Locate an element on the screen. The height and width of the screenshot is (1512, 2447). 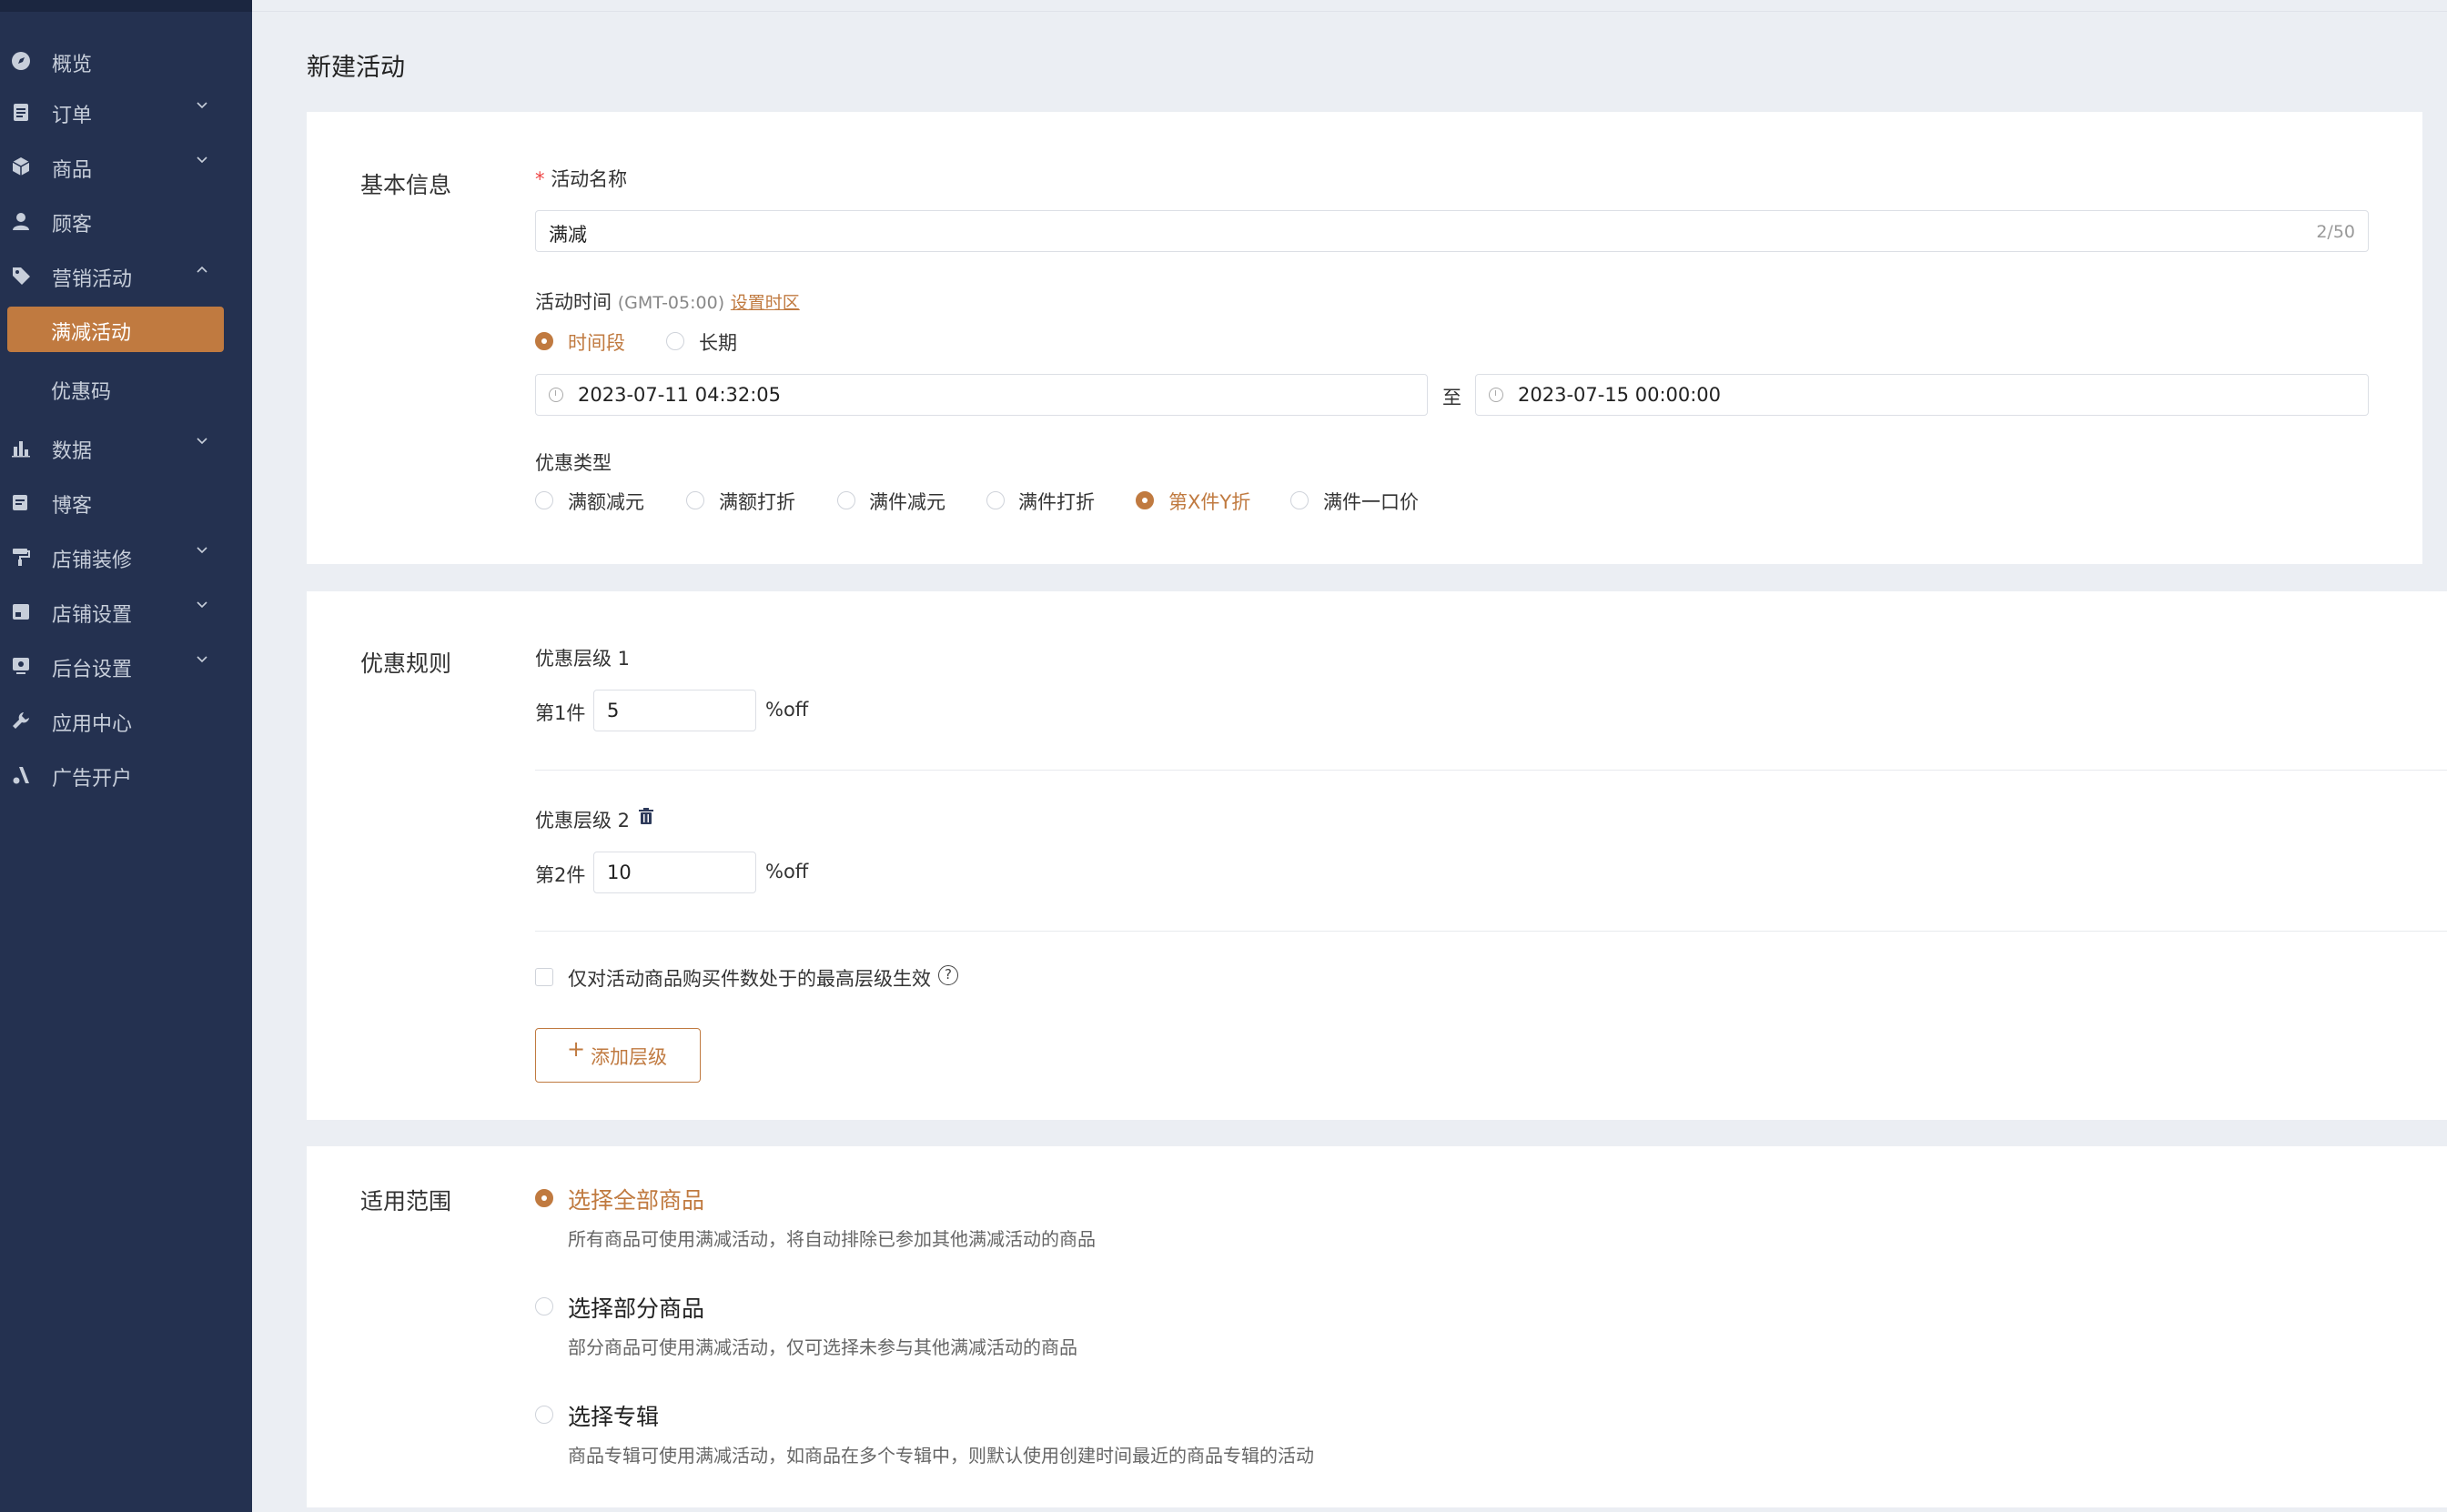
scope-title-collection: 选择专辑 is located at coordinates (613, 1416).